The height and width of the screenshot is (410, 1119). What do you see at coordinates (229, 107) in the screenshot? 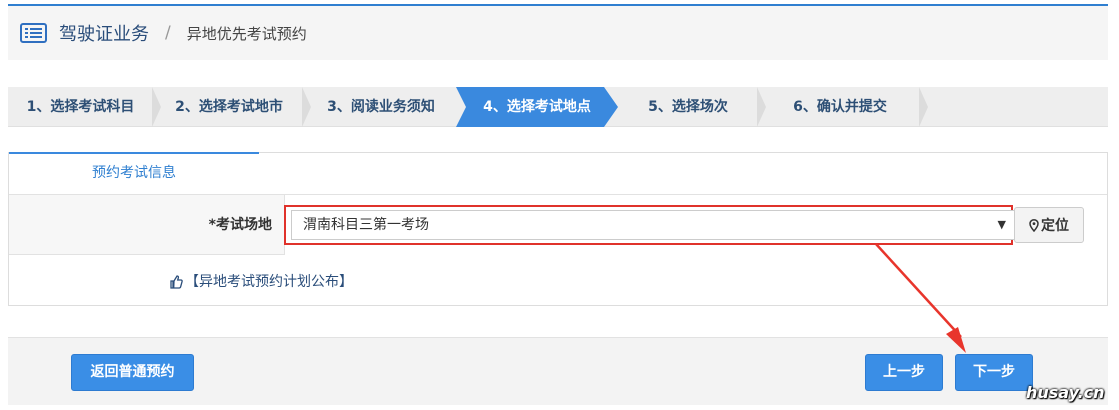
I see `step-label: 2、选择考试地市` at bounding box center [229, 107].